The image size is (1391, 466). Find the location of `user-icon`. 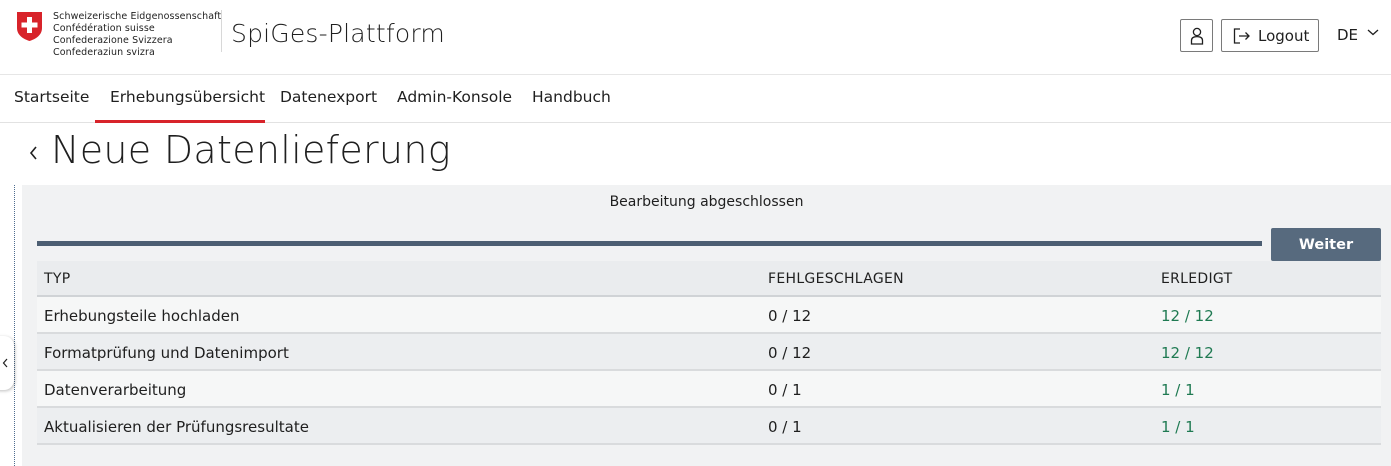

user-icon is located at coordinates (1196, 36).